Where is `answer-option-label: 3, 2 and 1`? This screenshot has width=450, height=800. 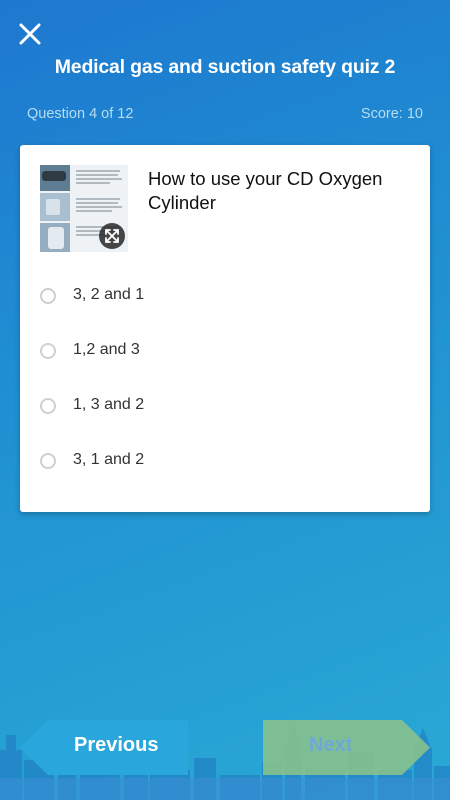
answer-option-label: 3, 2 and 1 is located at coordinates (109, 294).